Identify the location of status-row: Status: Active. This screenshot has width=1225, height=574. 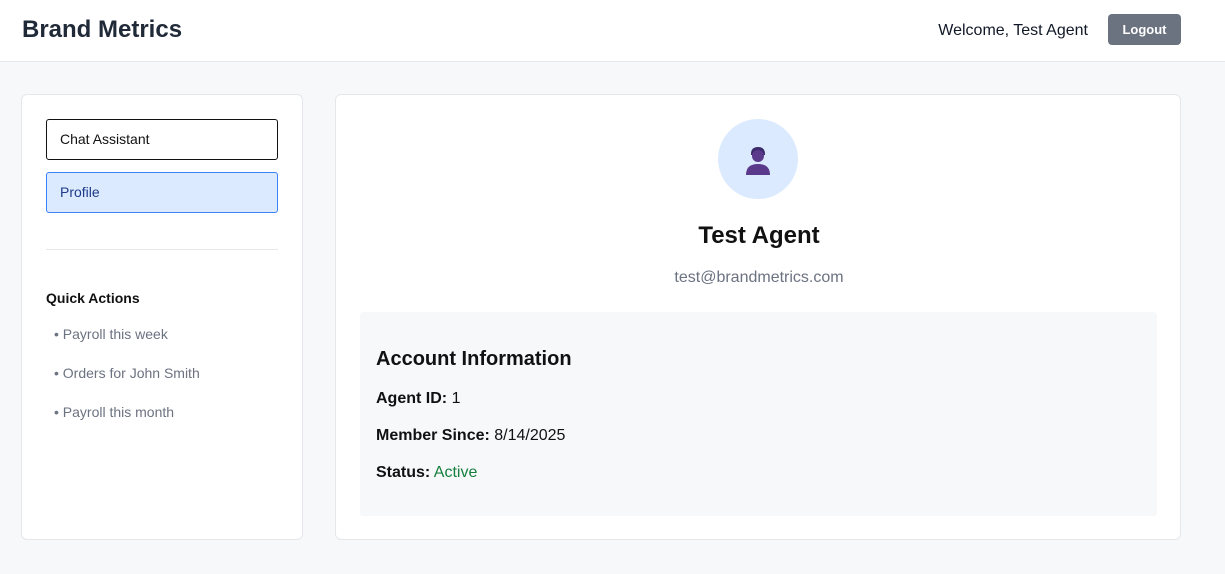
(426, 473).